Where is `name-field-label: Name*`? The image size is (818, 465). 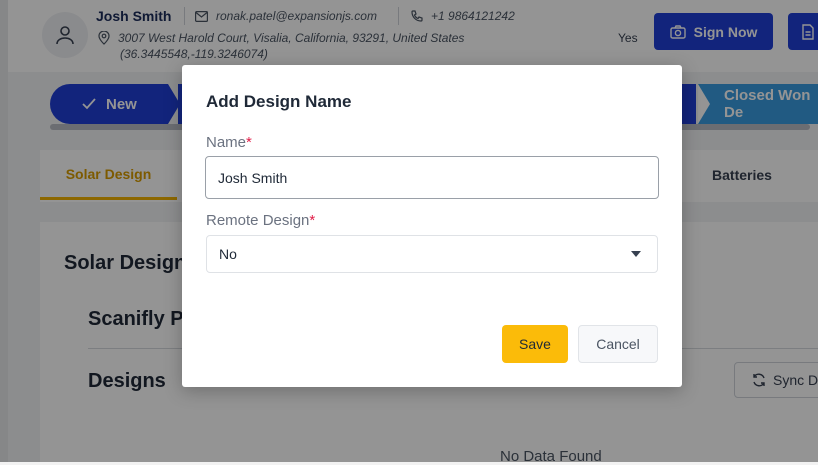 name-field-label: Name* is located at coordinates (229, 142).